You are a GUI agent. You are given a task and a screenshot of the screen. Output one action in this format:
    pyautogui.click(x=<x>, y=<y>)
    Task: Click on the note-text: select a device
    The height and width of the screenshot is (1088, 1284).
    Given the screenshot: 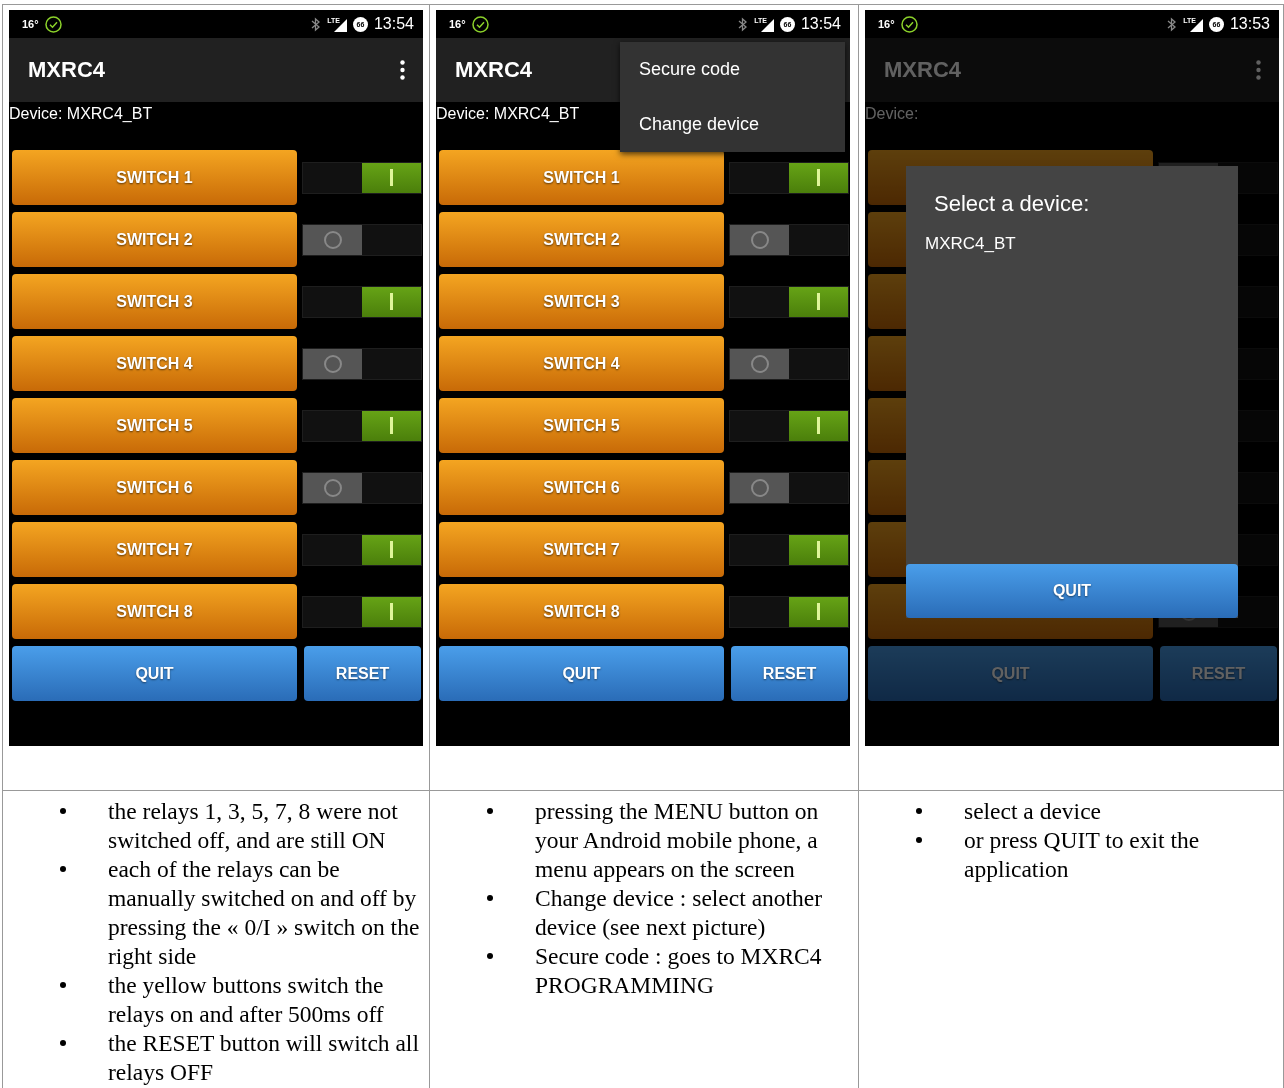 What is the action you would take?
    pyautogui.click(x=1033, y=811)
    